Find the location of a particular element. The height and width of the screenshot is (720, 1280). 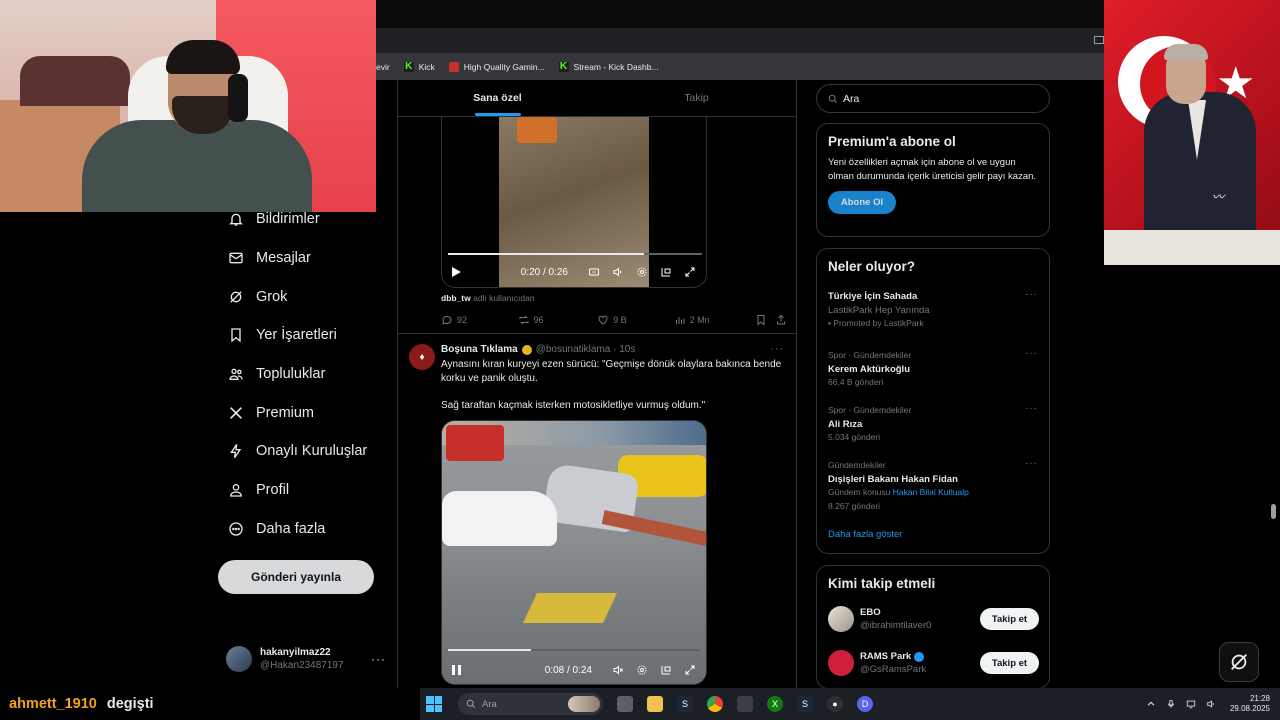

video-progress-fill is located at coordinates (546, 254).